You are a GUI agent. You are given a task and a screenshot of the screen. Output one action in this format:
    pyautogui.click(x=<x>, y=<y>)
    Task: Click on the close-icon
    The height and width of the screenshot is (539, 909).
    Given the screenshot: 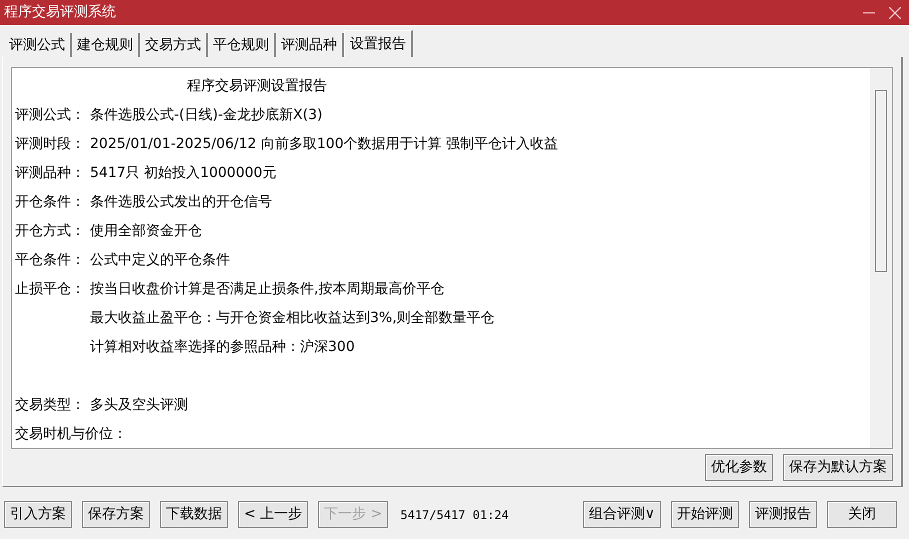 What is the action you would take?
    pyautogui.click(x=895, y=12)
    